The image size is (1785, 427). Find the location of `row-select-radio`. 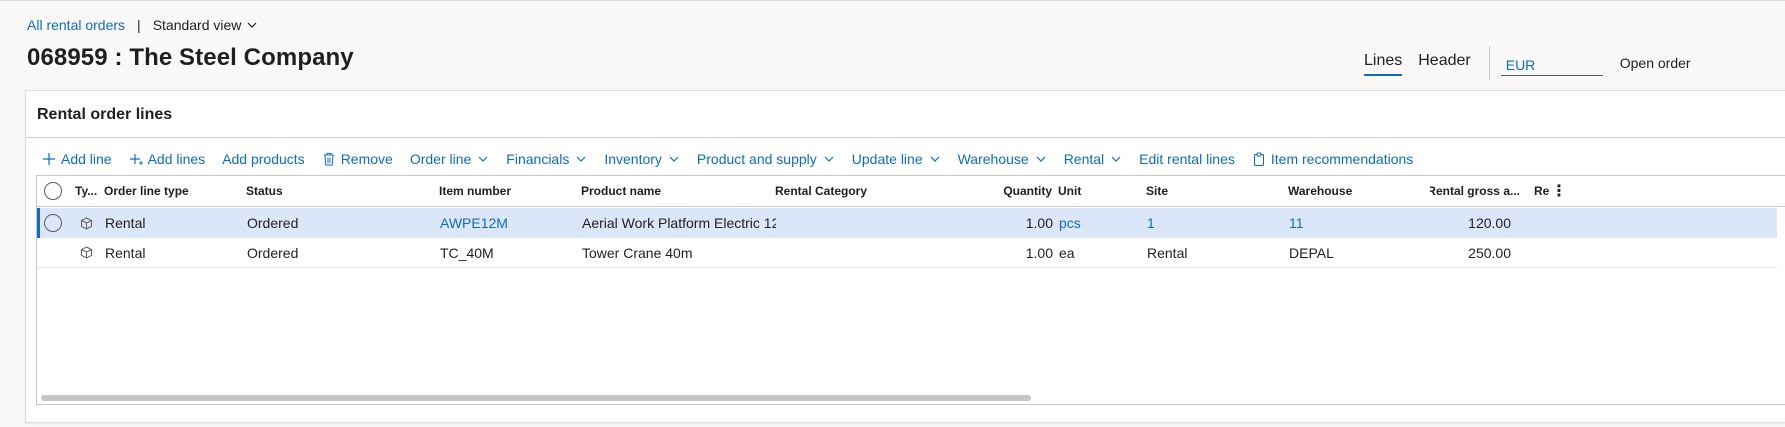

row-select-radio is located at coordinates (53, 223).